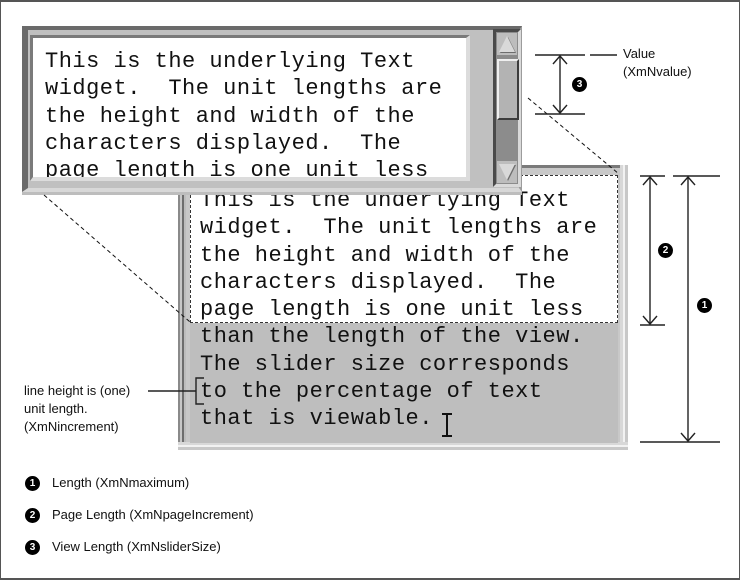  What do you see at coordinates (230, 61) in the screenshot?
I see `text-line: This is the underlying Text` at bounding box center [230, 61].